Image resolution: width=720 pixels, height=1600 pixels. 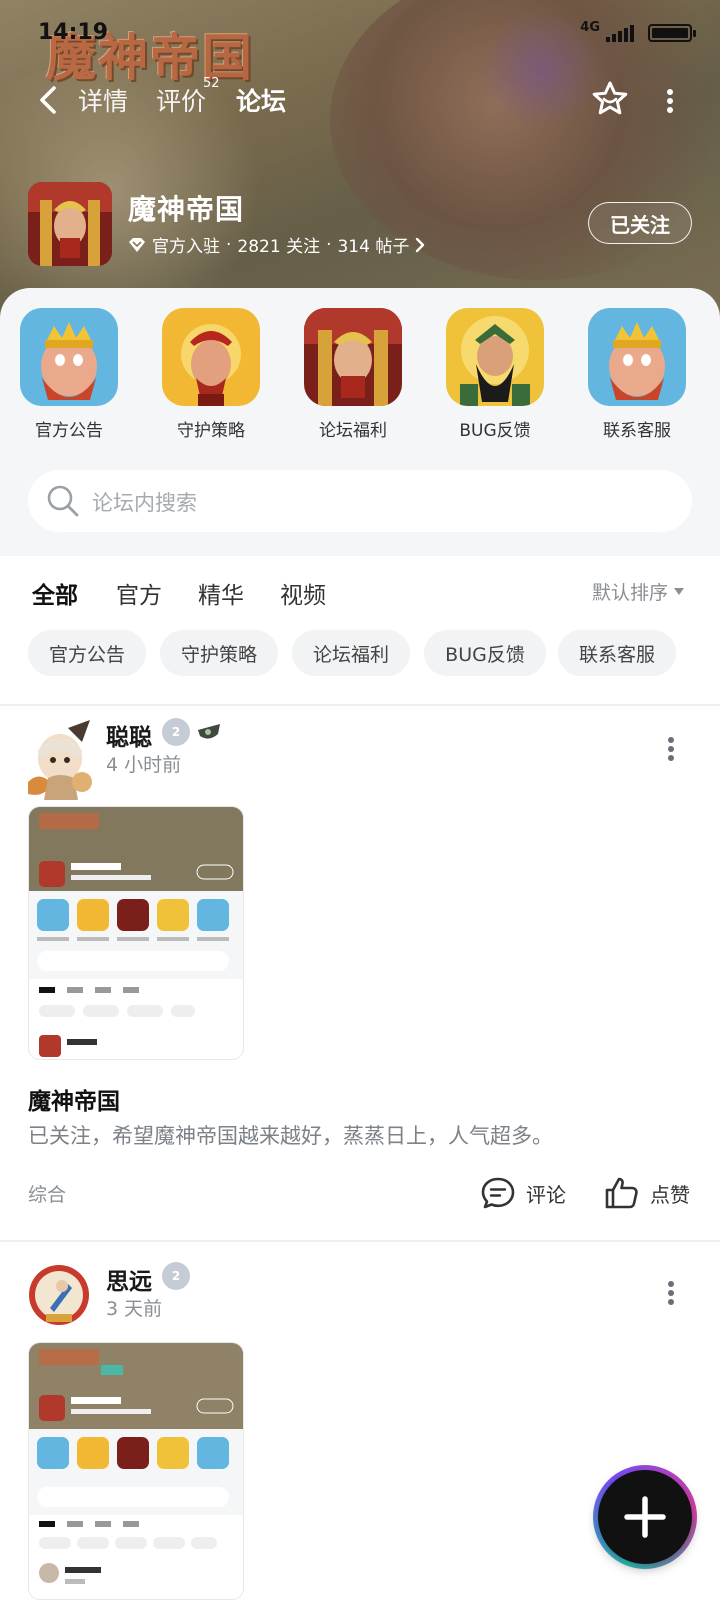 What do you see at coordinates (74, 1099) in the screenshot?
I see `post-title: 魔神帝国` at bounding box center [74, 1099].